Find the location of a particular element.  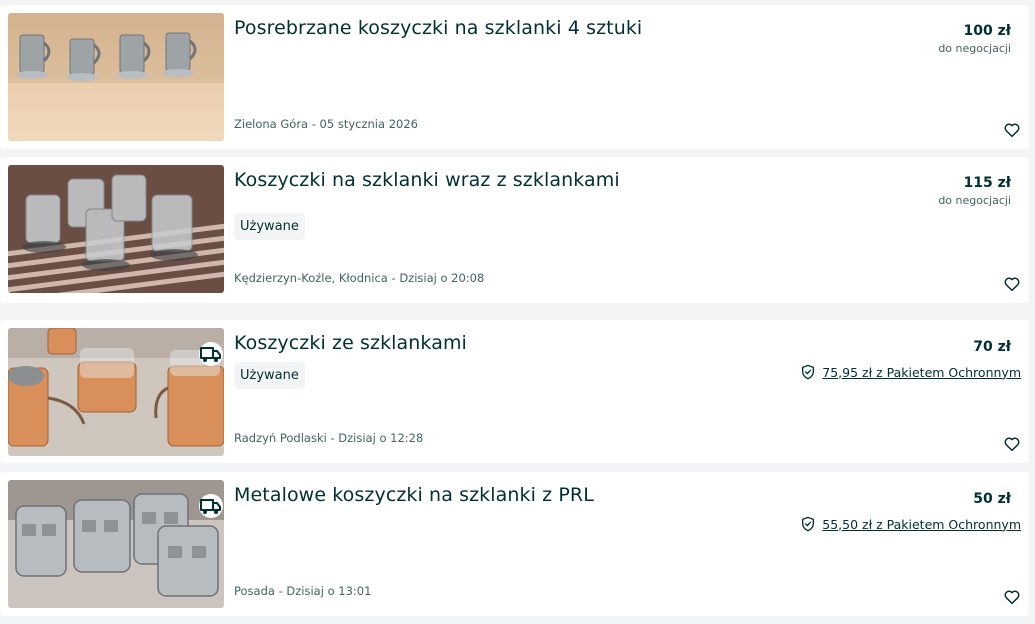

listing-title: Koszyczki na szklanki wraz z szklankami is located at coordinates (427, 180).